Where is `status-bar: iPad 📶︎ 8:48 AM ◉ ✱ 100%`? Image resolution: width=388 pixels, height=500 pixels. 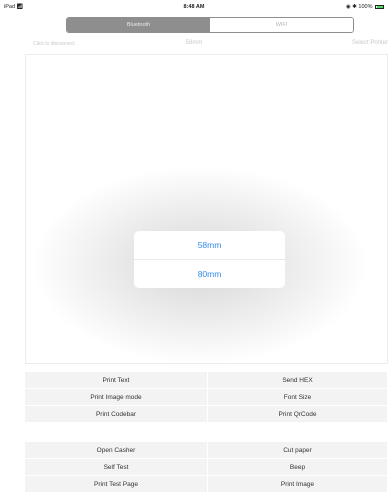 status-bar: iPad 📶︎ 8:48 AM ◉ ✱ 100% is located at coordinates (194, 7).